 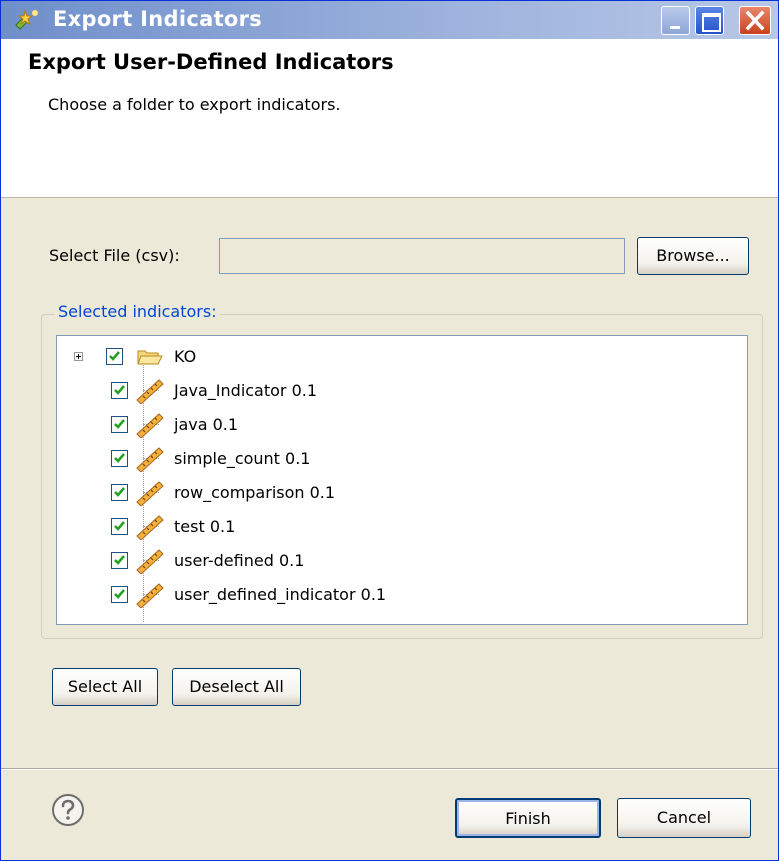 What do you see at coordinates (242, 458) in the screenshot?
I see `tree-item-label: simple_count 0.1` at bounding box center [242, 458].